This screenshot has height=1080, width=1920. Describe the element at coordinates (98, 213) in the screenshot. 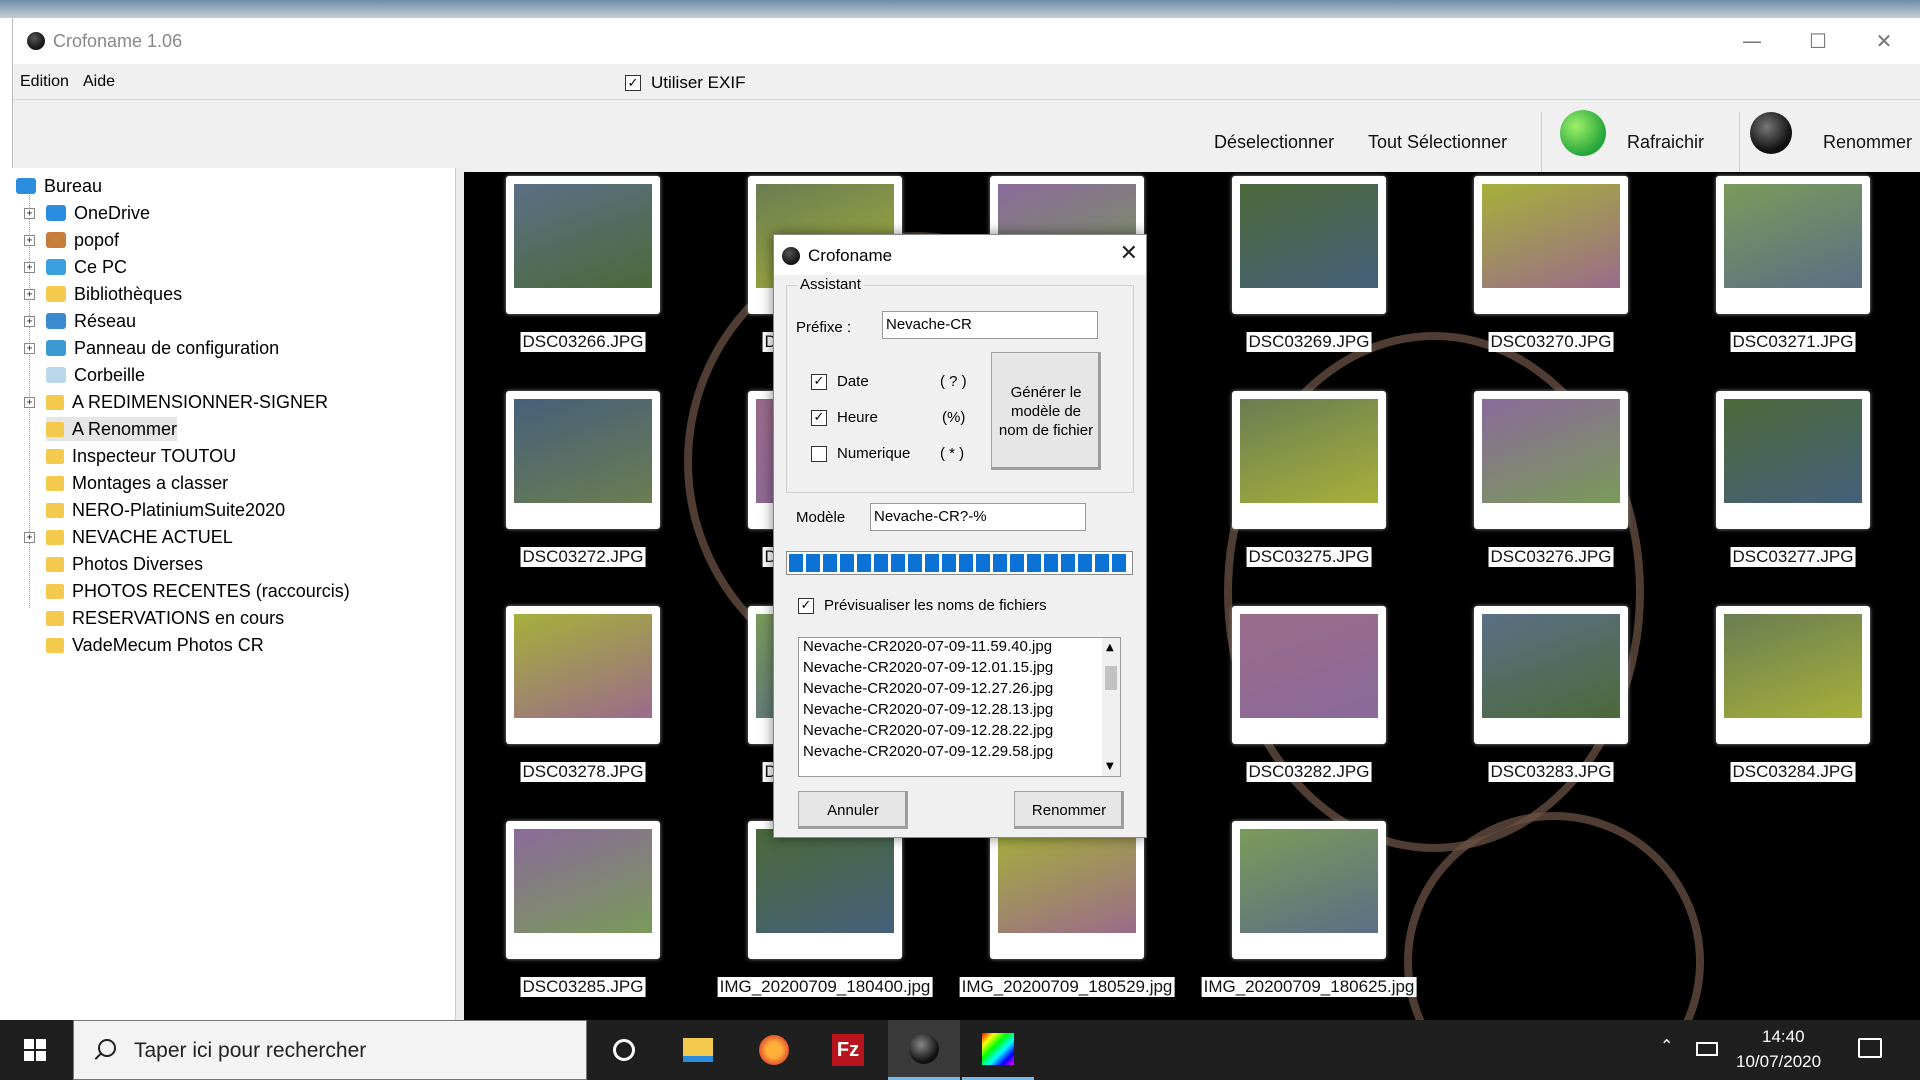

I see `tree-item: OneDrive` at that location.